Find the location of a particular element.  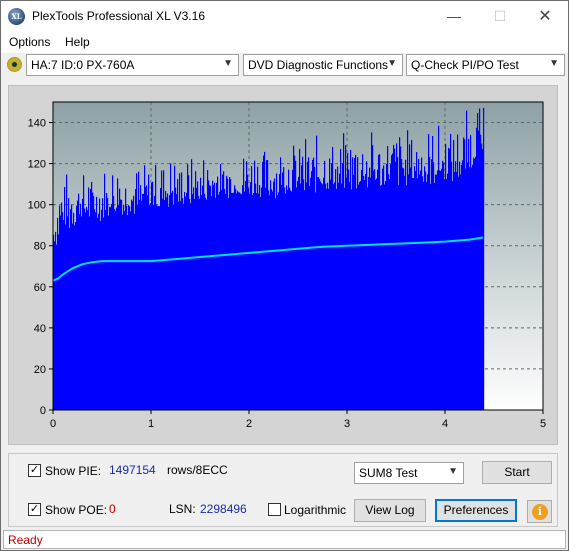

x-tick-label: 5 is located at coordinates (543, 424).